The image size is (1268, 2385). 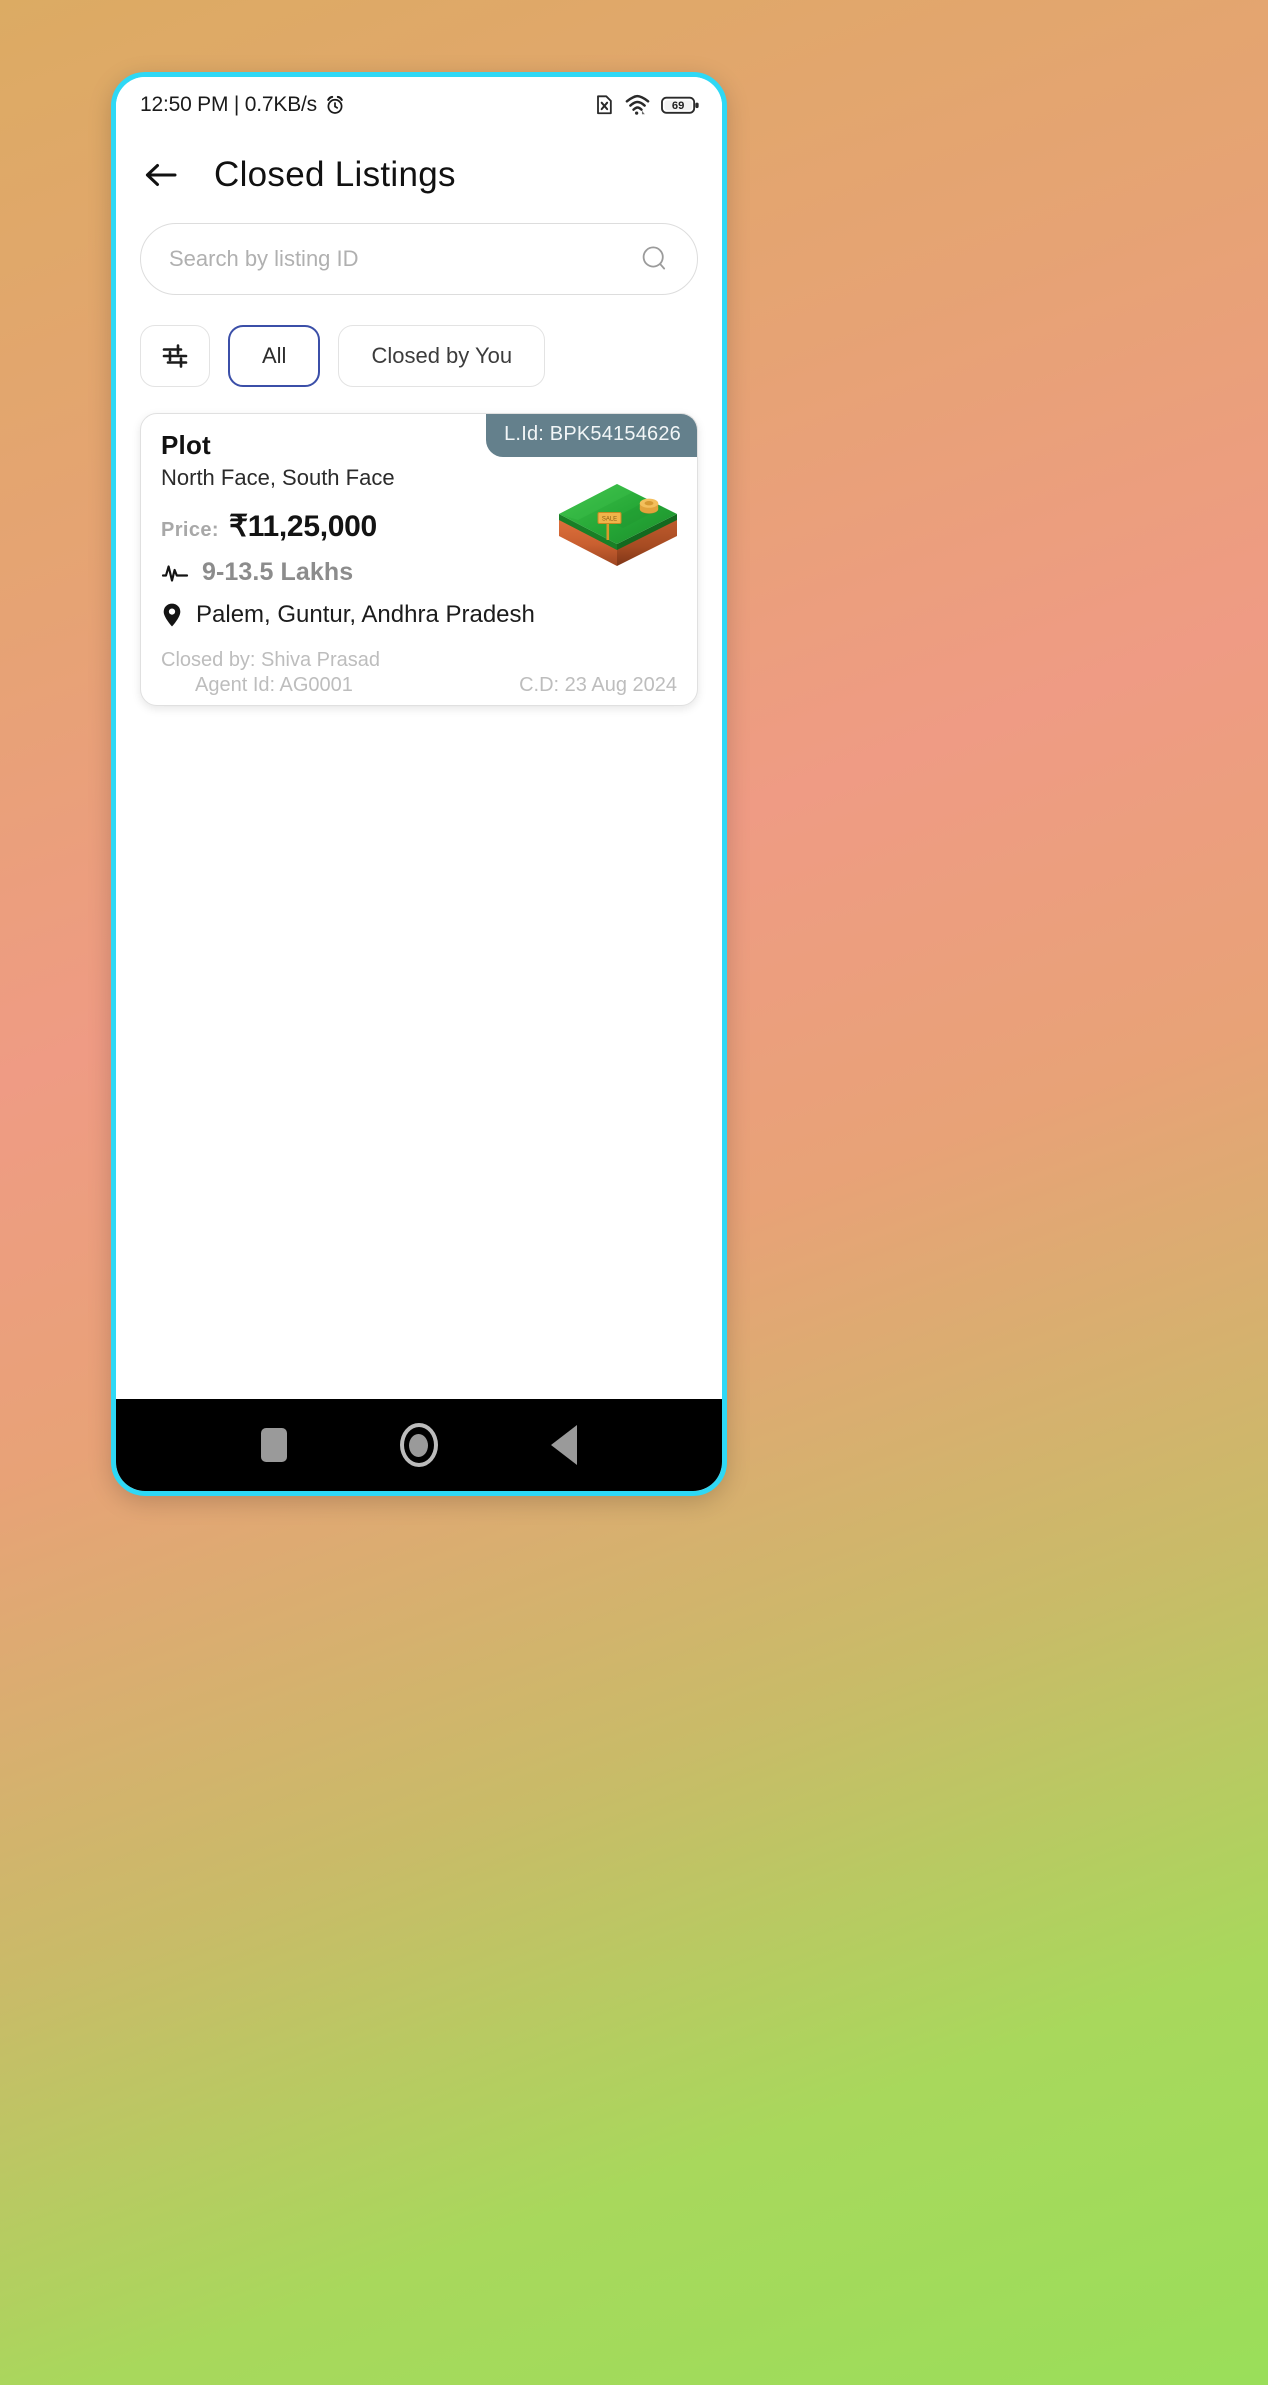 What do you see at coordinates (618, 525) in the screenshot?
I see `plot-of-land-3d-icon: SALE` at bounding box center [618, 525].